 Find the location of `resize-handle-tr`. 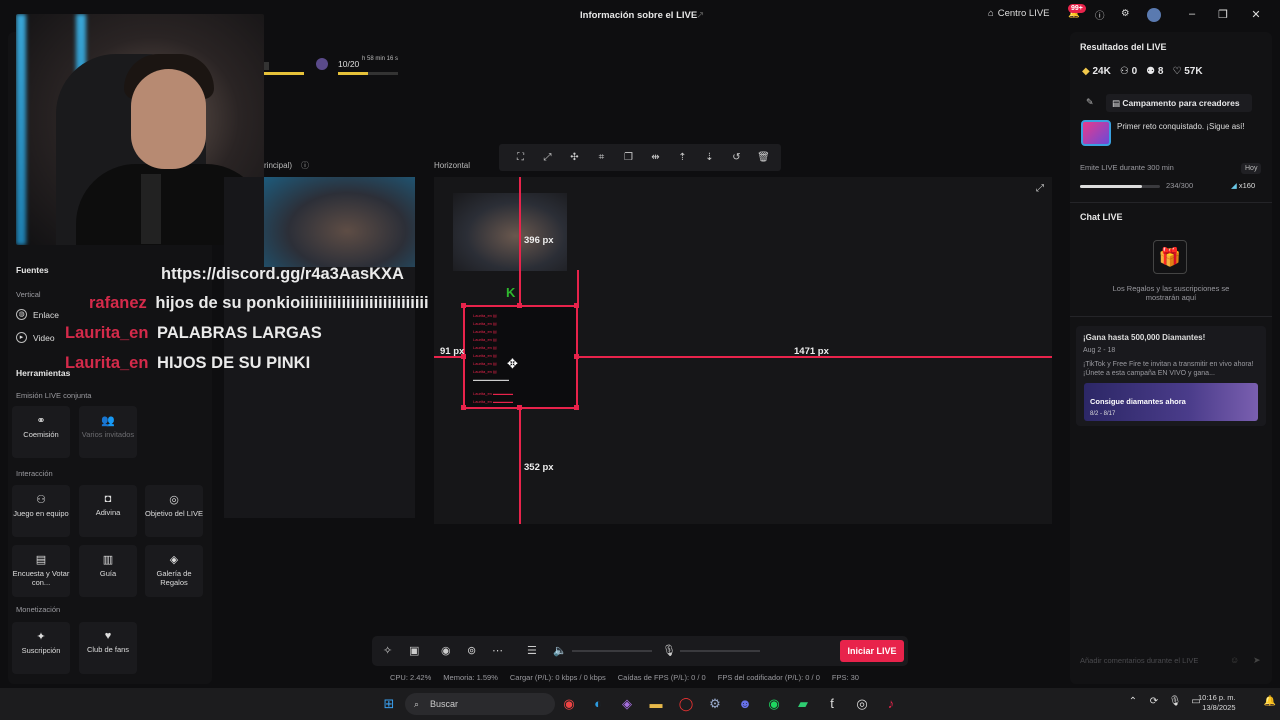

resize-handle-tr is located at coordinates (576, 305).